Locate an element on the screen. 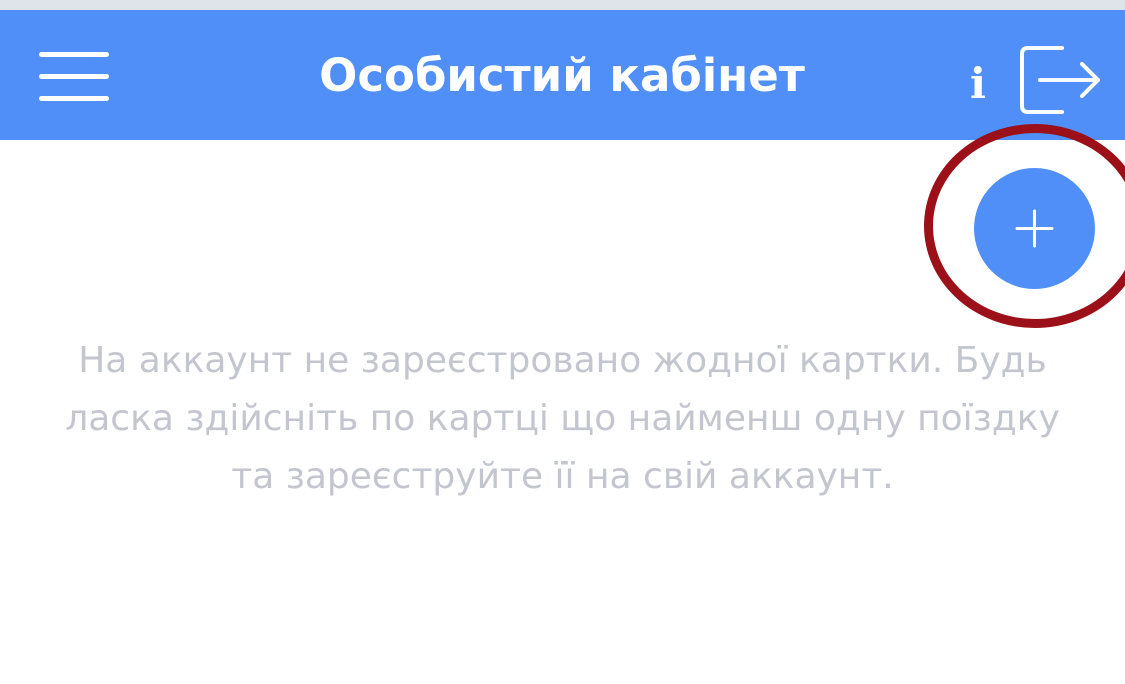 This screenshot has width=1125, height=684. hamburger-menu-button is located at coordinates (74, 76).